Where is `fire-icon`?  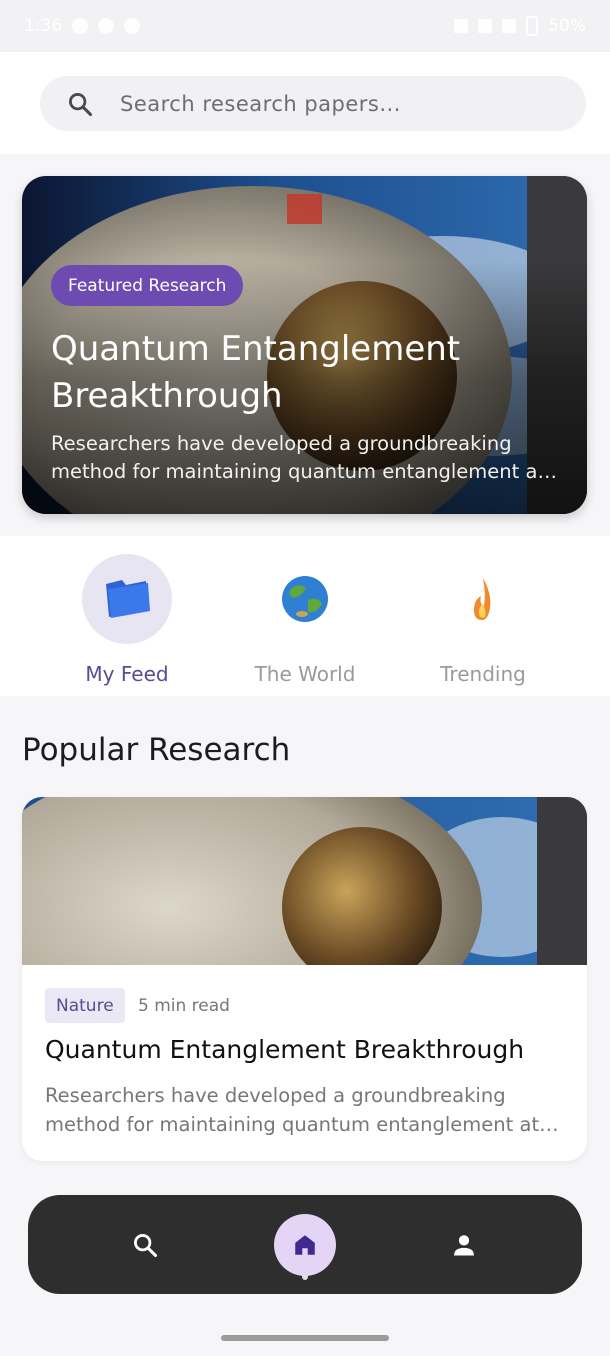 fire-icon is located at coordinates (482, 599).